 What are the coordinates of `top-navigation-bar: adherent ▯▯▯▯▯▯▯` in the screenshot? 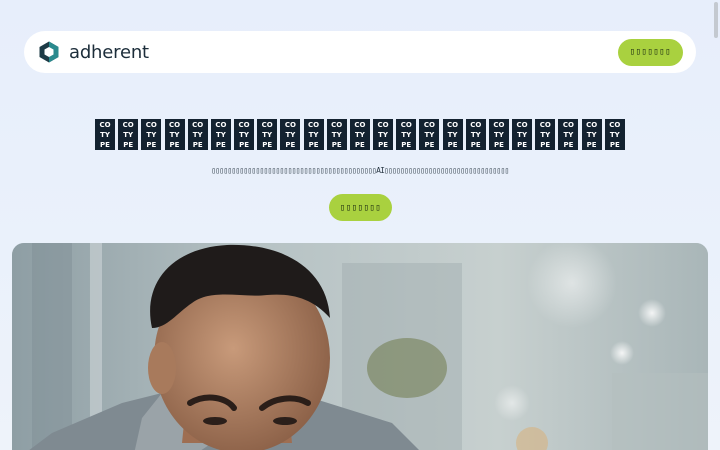 It's located at (360, 52).